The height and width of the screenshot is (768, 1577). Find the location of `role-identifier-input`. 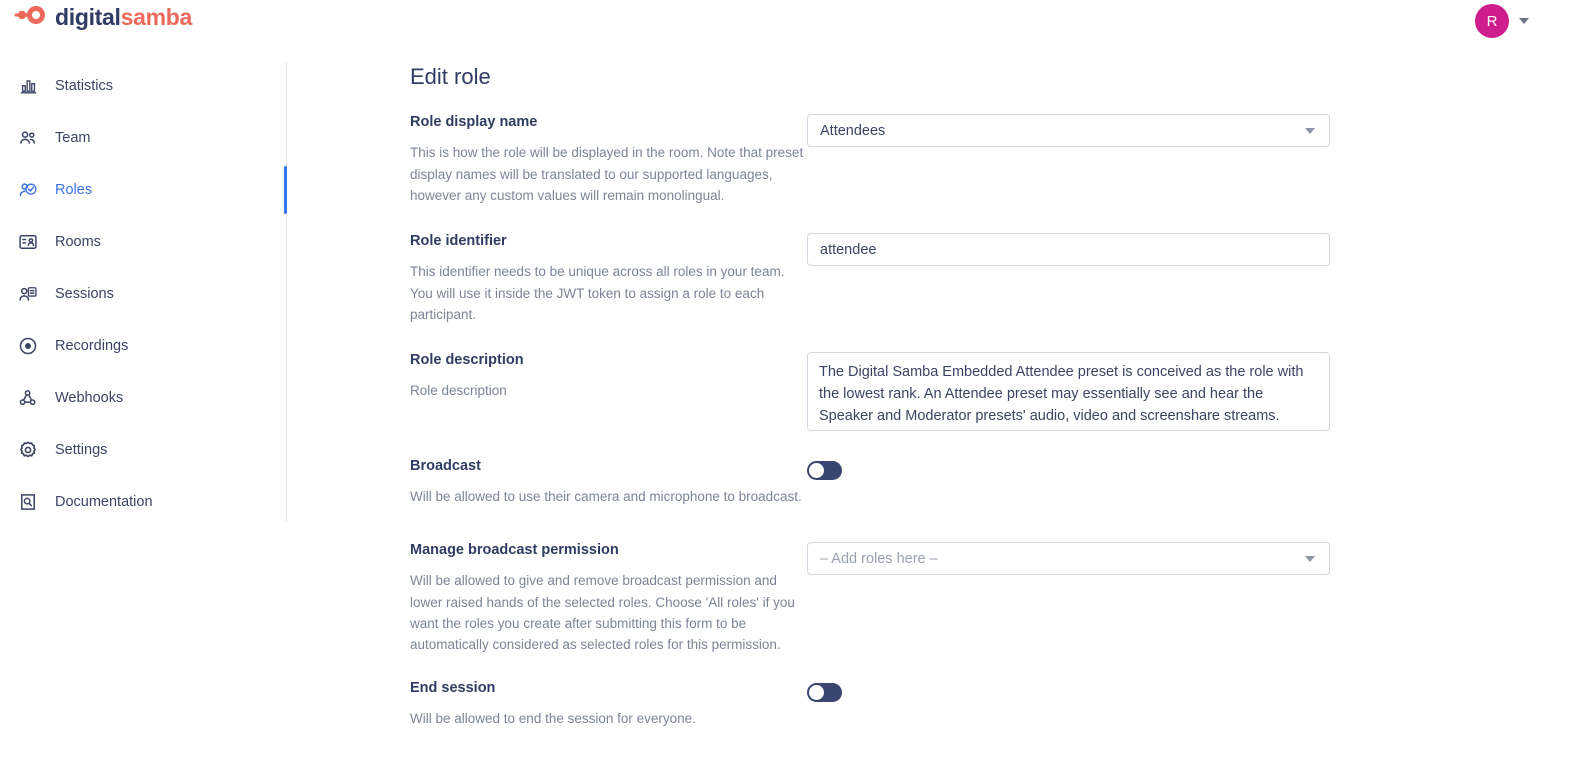

role-identifier-input is located at coordinates (1068, 249).